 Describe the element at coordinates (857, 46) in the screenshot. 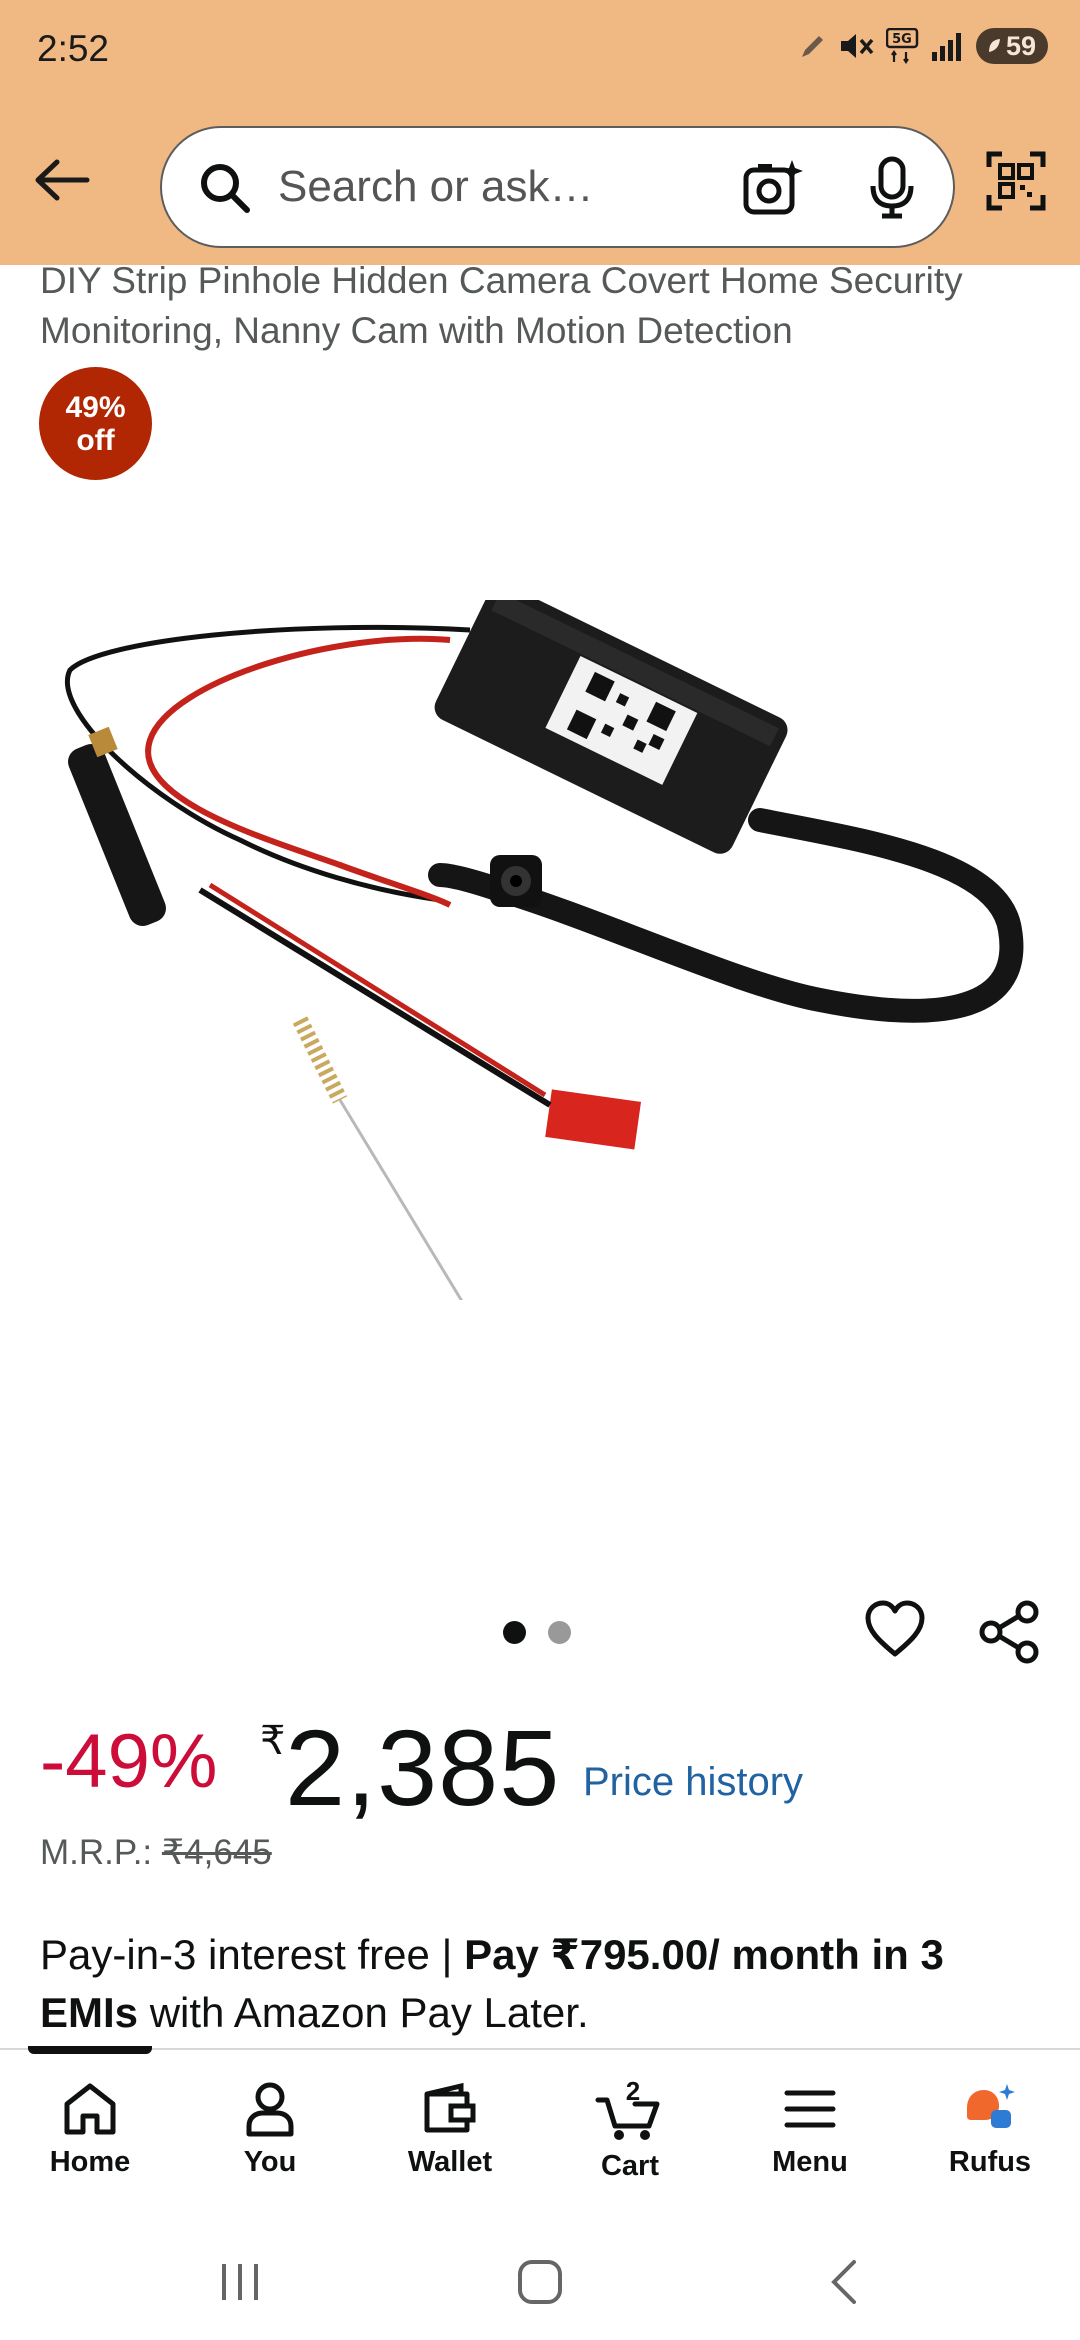

I see `mute-icon` at that location.